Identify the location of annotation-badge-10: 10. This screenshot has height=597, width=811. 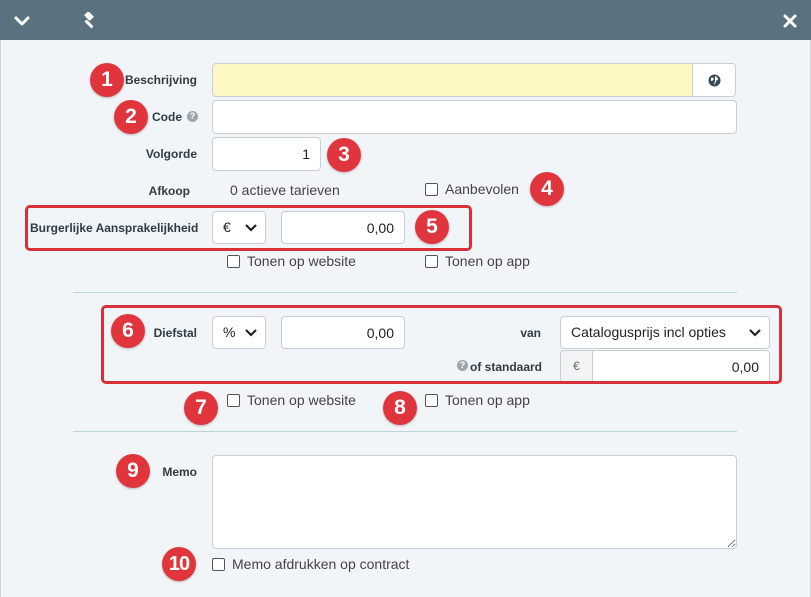
(179, 564).